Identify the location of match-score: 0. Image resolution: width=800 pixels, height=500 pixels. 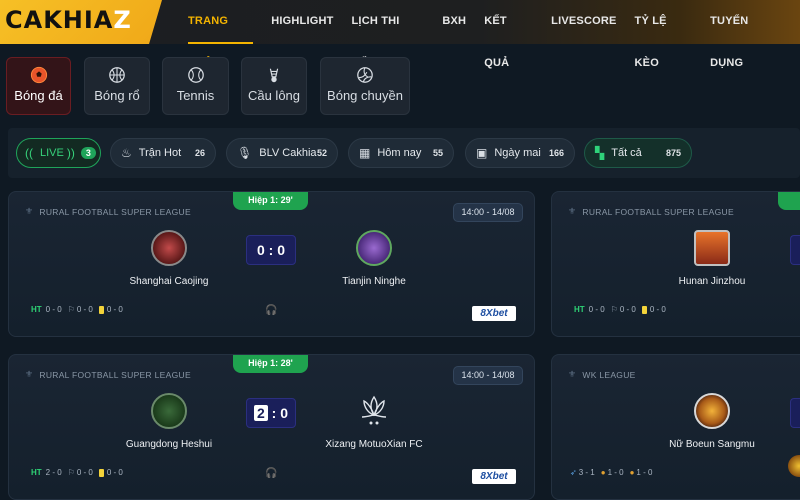
(271, 250).